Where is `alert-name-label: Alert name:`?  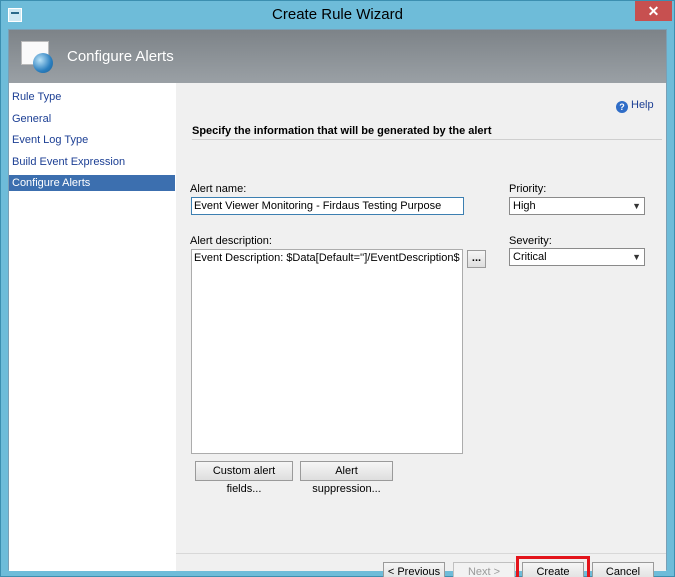
alert-name-label: Alert name: is located at coordinates (218, 189).